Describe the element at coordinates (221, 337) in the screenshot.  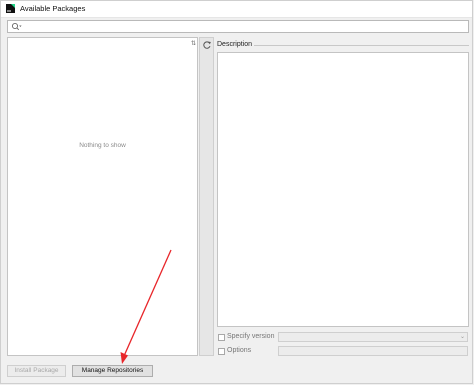
I see `specify-version-checkbox` at that location.